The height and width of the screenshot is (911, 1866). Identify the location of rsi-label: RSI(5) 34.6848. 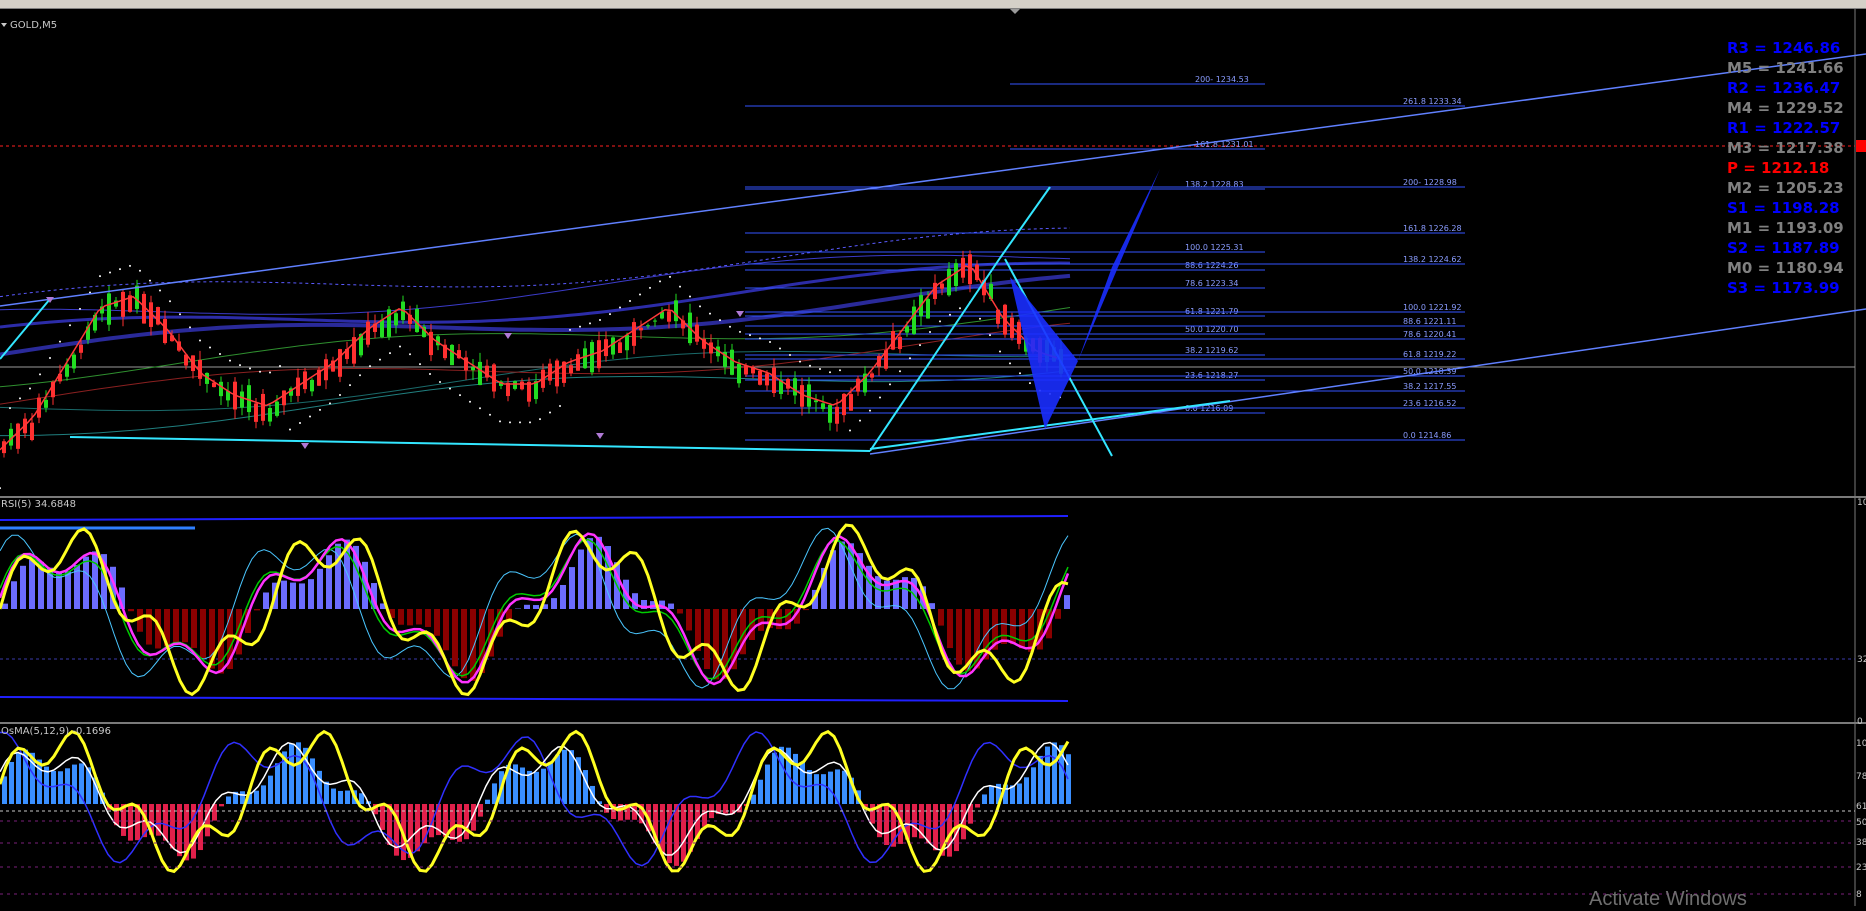
(38, 504).